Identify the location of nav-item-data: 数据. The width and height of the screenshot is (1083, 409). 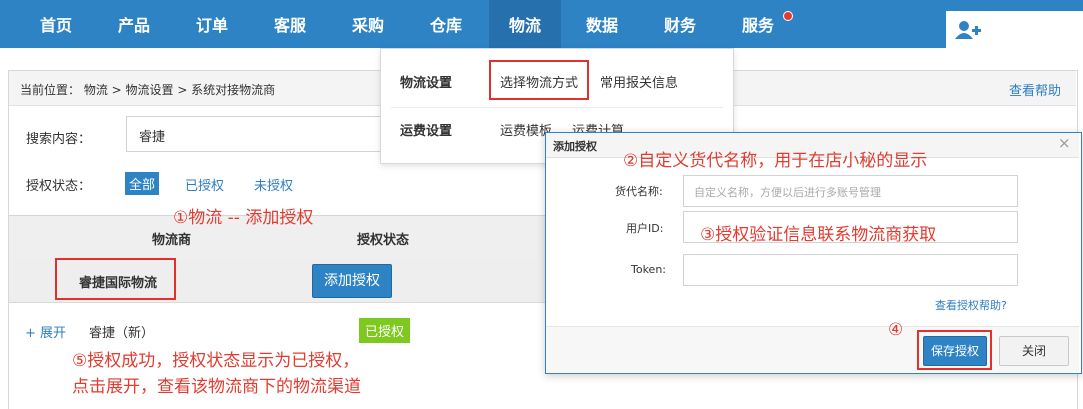
(602, 24).